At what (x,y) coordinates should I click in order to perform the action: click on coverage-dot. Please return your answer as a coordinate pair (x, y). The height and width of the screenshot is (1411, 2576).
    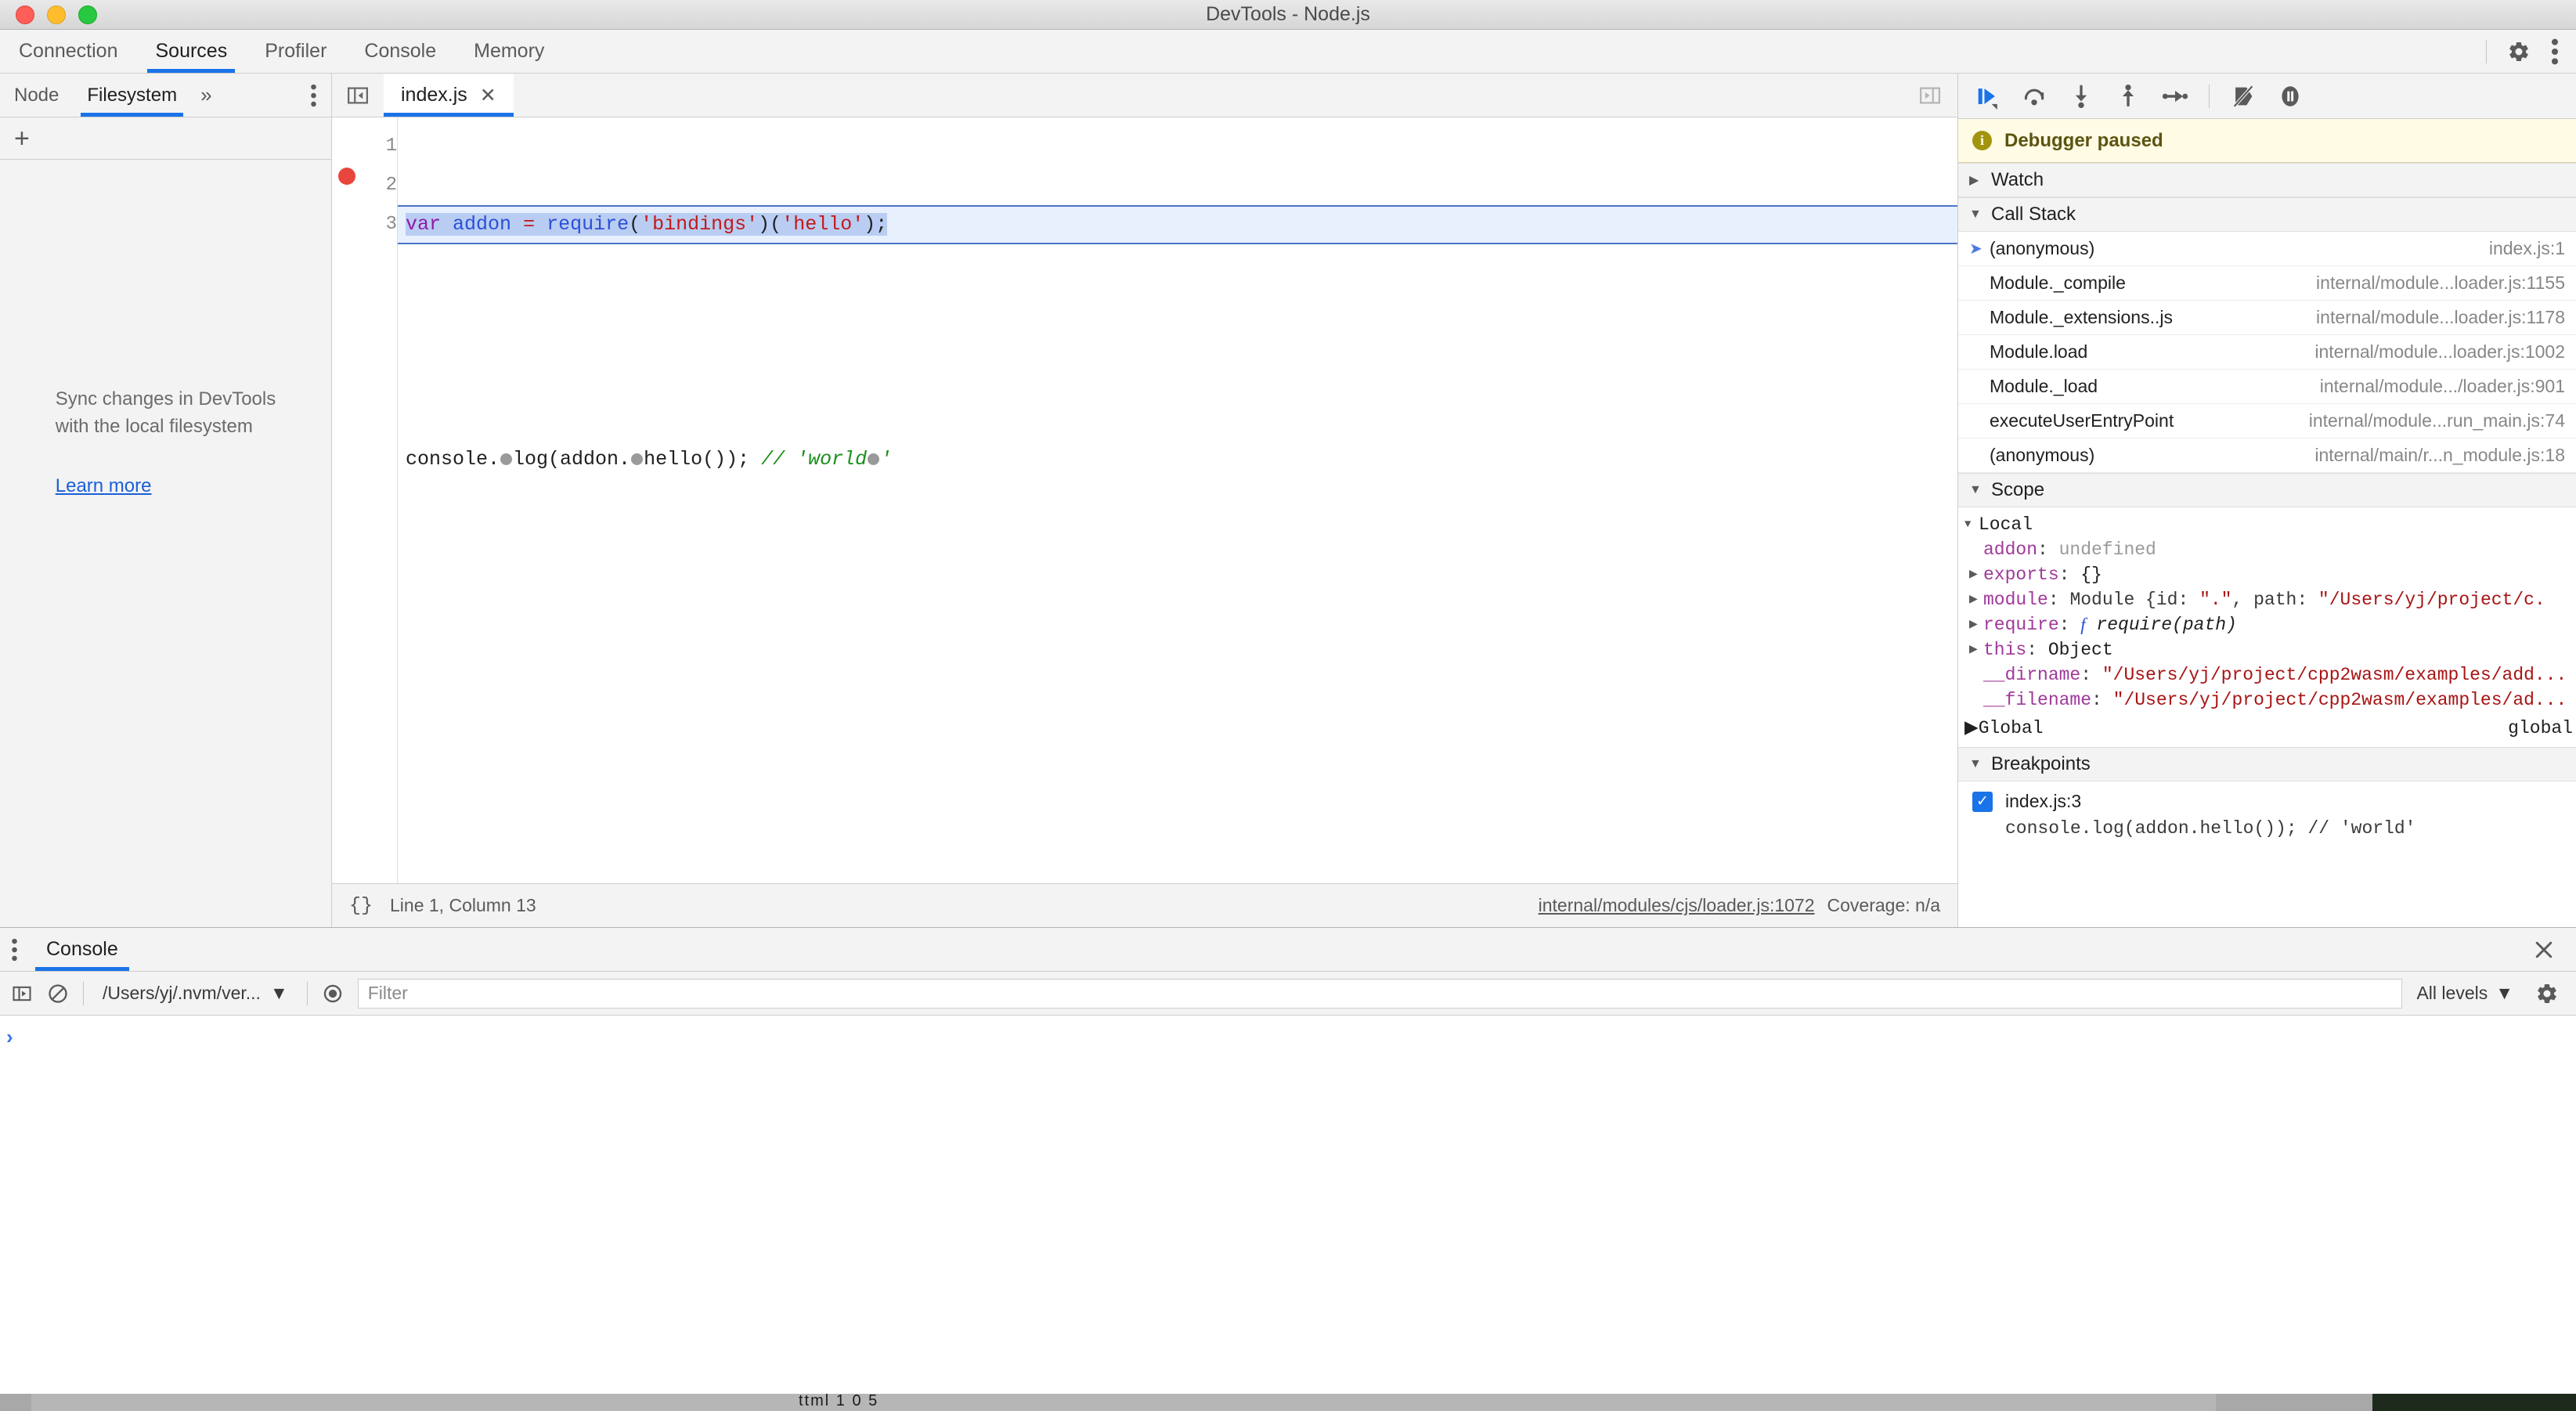
    Looking at the image, I should click on (874, 459).